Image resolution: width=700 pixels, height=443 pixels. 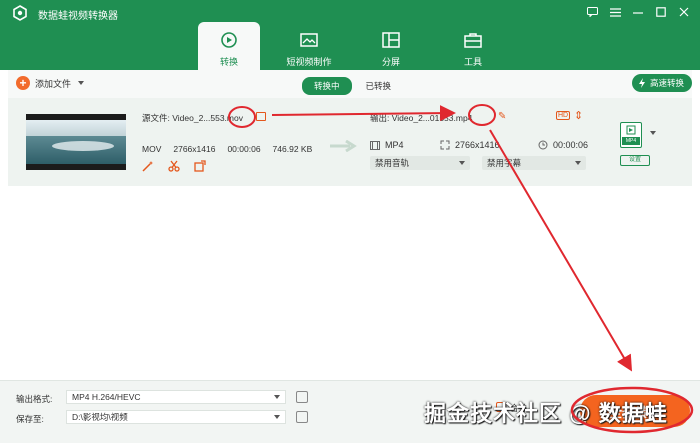 I want to click on window-controls, so click(x=638, y=12).